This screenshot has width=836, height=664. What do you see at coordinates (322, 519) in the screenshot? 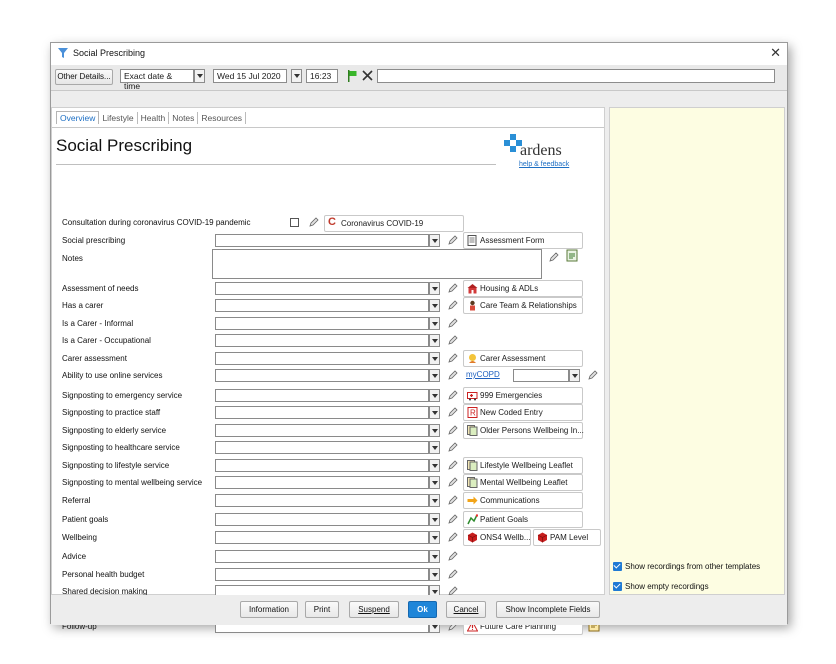
I see `patient-goals-field` at bounding box center [322, 519].